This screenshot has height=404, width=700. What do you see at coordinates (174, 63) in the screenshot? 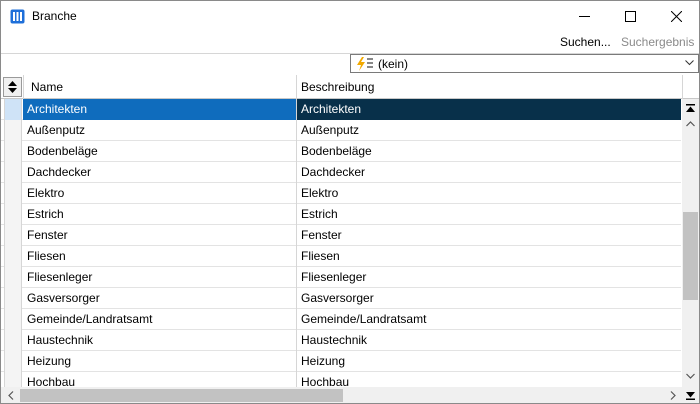
I see `filter-spacer` at bounding box center [174, 63].